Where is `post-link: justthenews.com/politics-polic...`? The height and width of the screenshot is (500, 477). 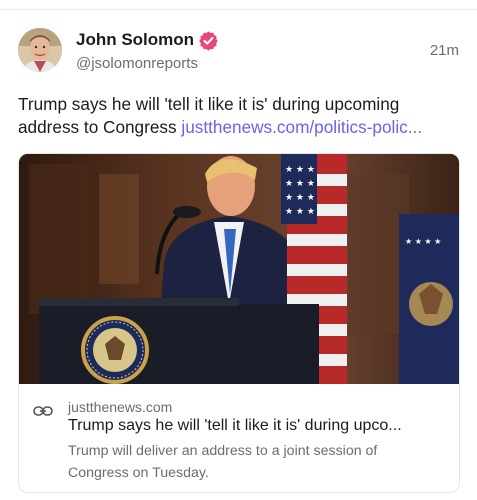
post-link: justthenews.com/politics-polic... is located at coordinates (301, 127).